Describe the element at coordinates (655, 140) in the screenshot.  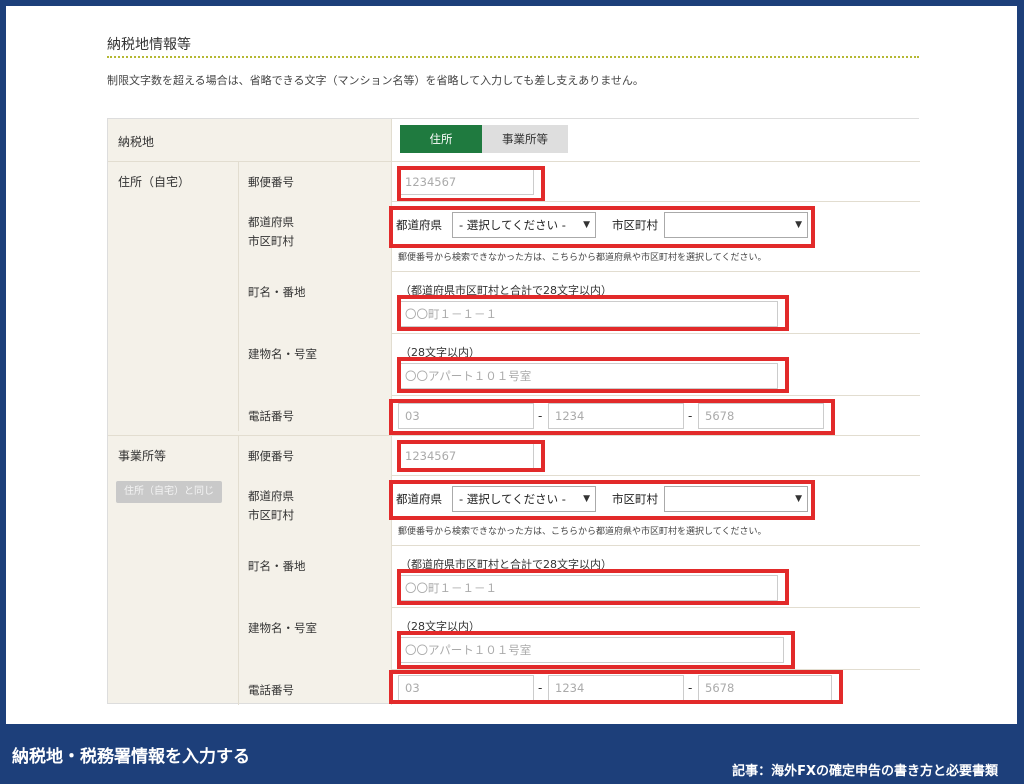
I see `nouzeichi-value: 住所 事業所等` at that location.